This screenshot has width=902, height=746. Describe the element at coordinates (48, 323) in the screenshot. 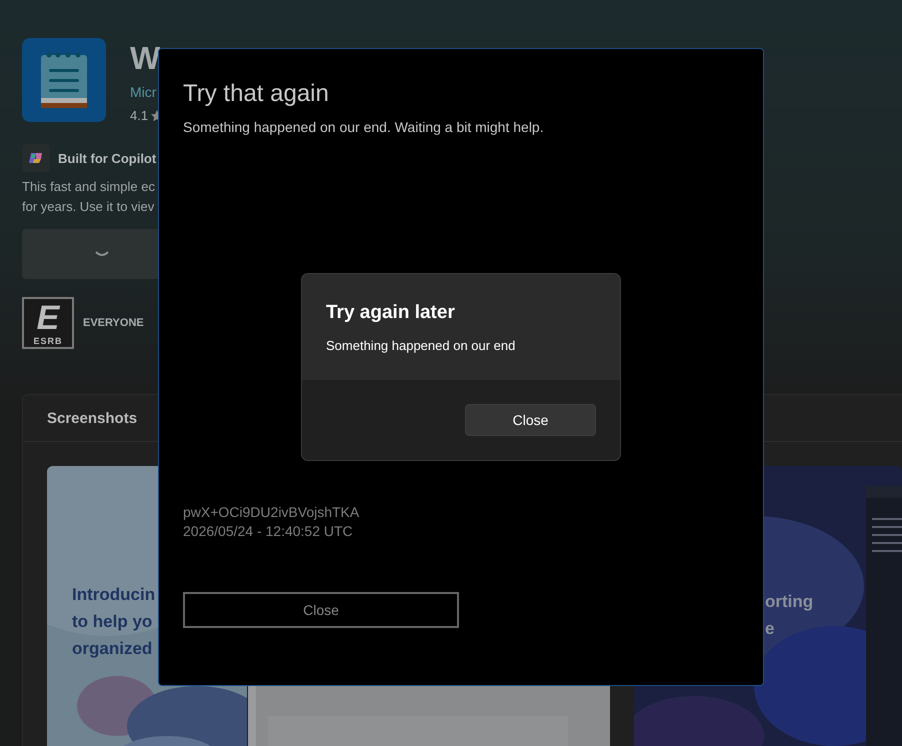

I see `esrb-rating-logo: E ESRB` at that location.